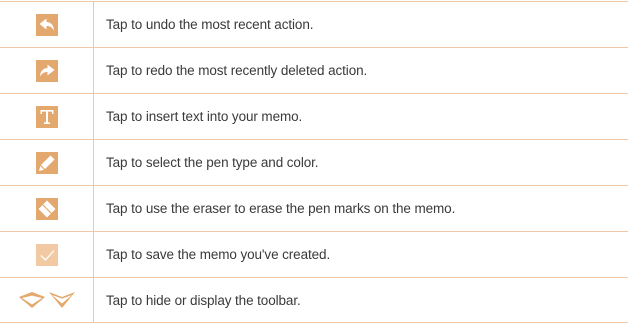  Describe the element at coordinates (212, 162) in the screenshot. I see `row-description: Tap to select the pen type and color.` at that location.